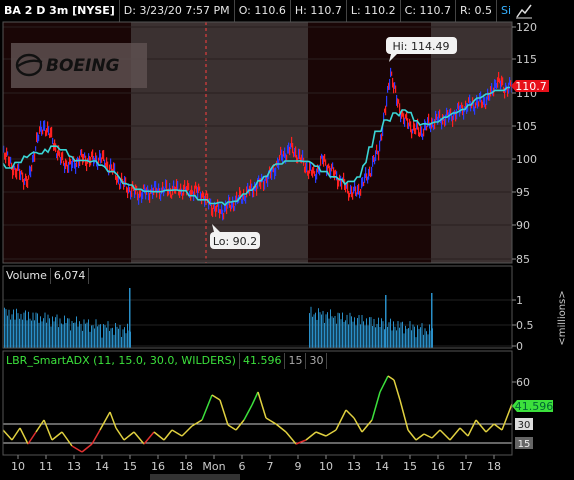  Describe the element at coordinates (27, 276) in the screenshot. I see `volume-title: Volume` at that location.